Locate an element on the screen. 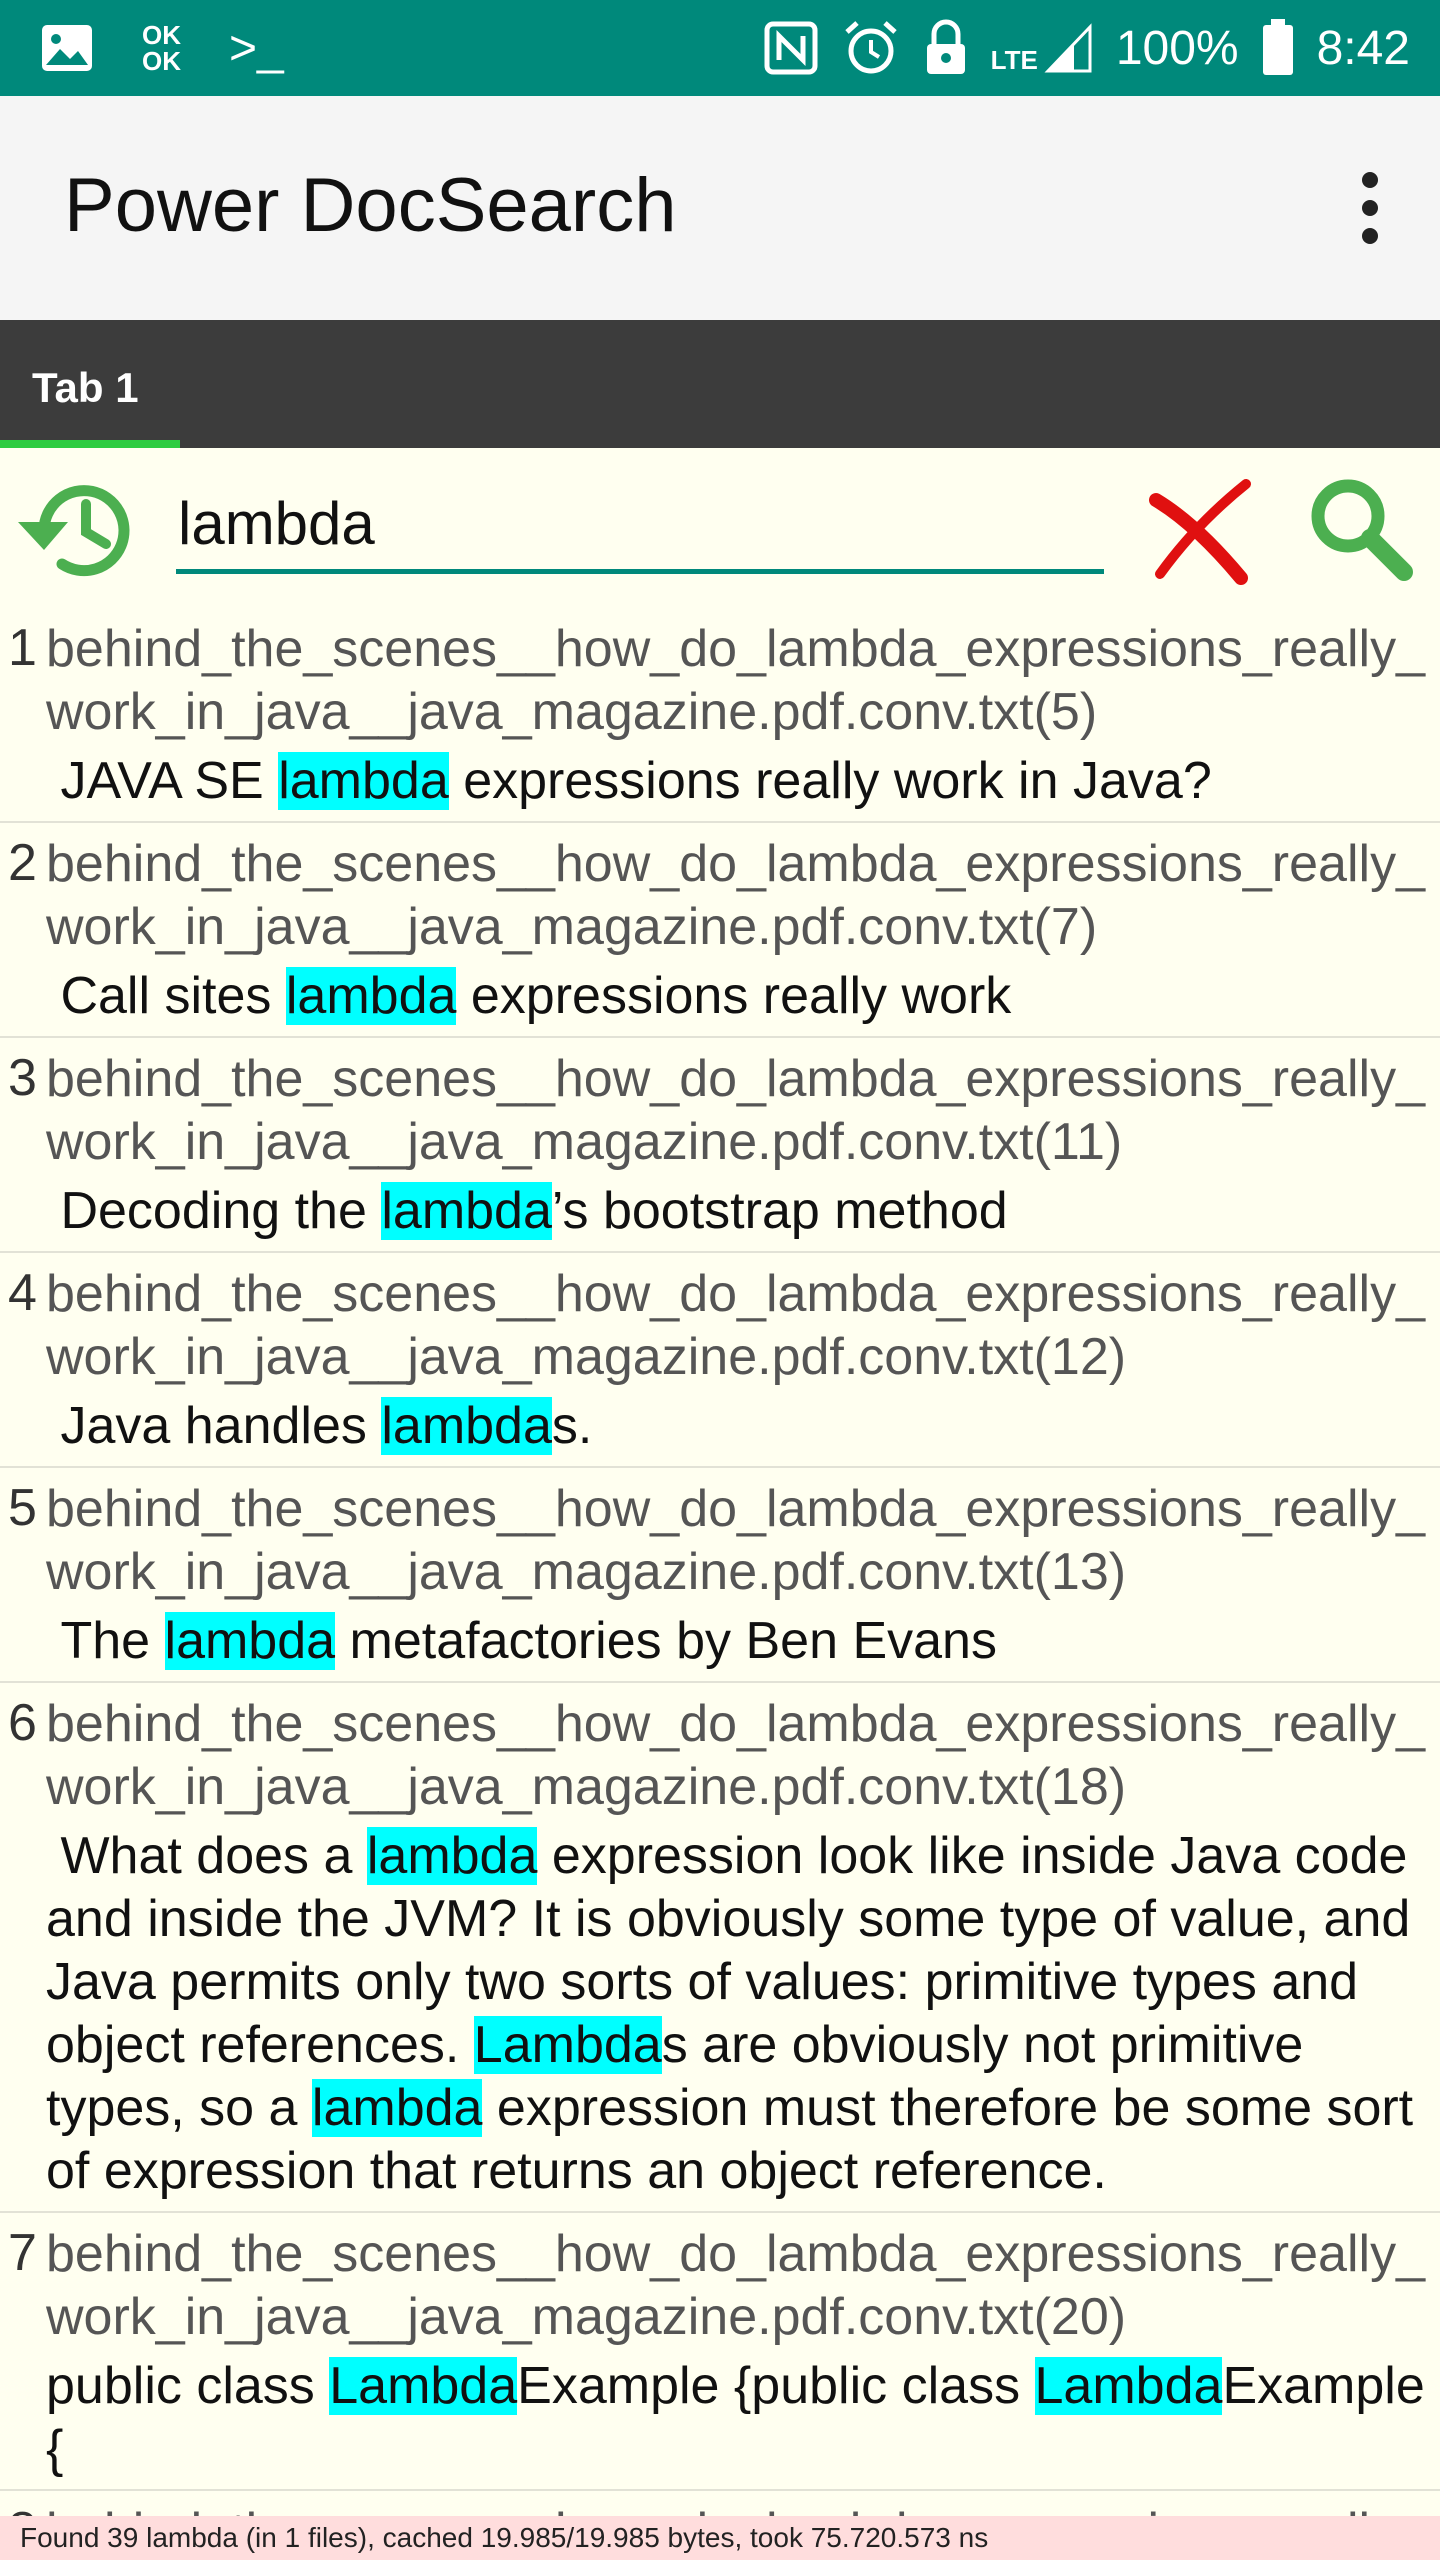  status-bar-left: OK OK >_ is located at coordinates (162, 48).